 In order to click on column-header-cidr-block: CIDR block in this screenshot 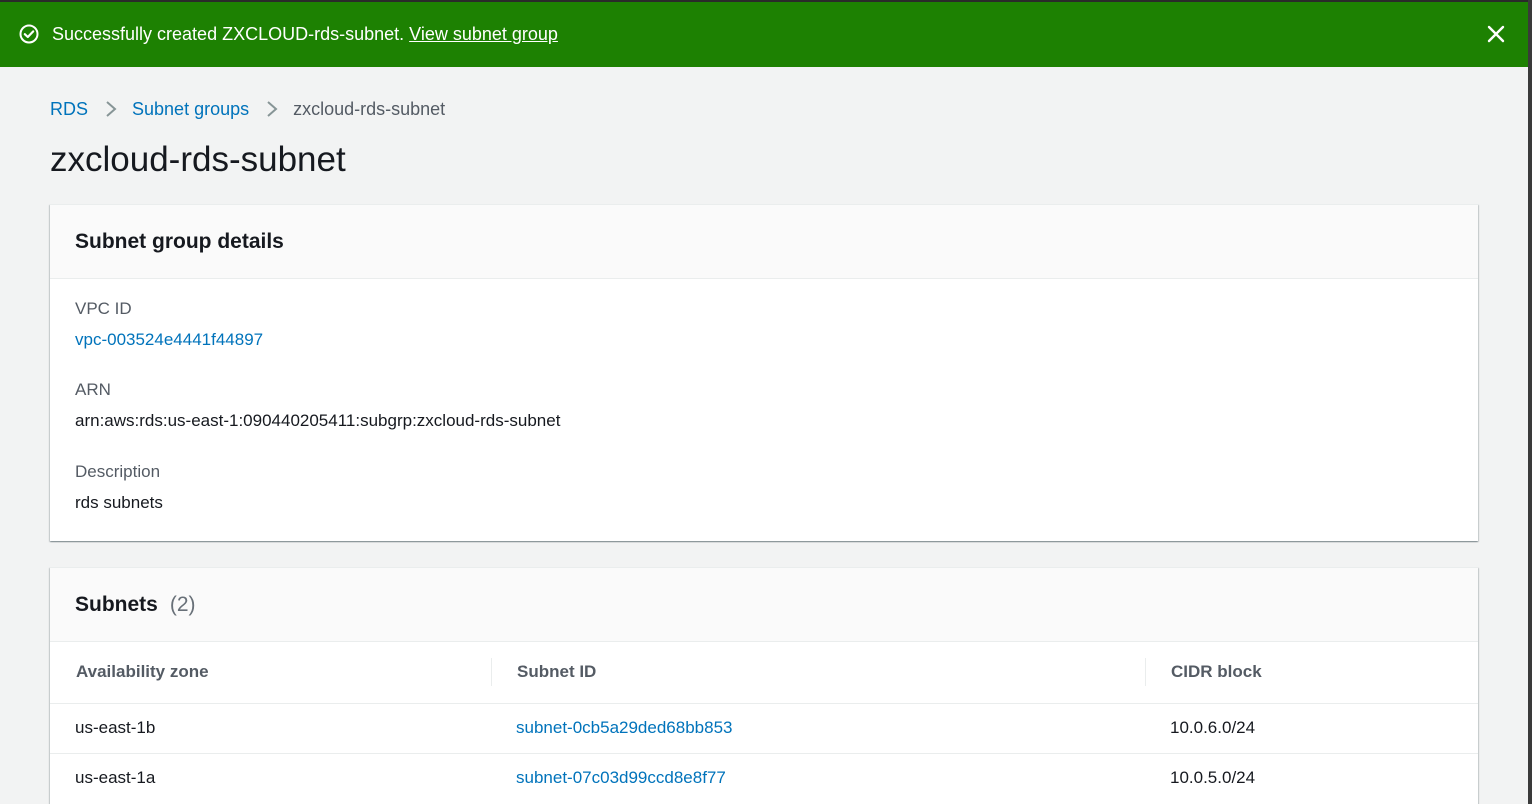, I will do `click(1311, 672)`.